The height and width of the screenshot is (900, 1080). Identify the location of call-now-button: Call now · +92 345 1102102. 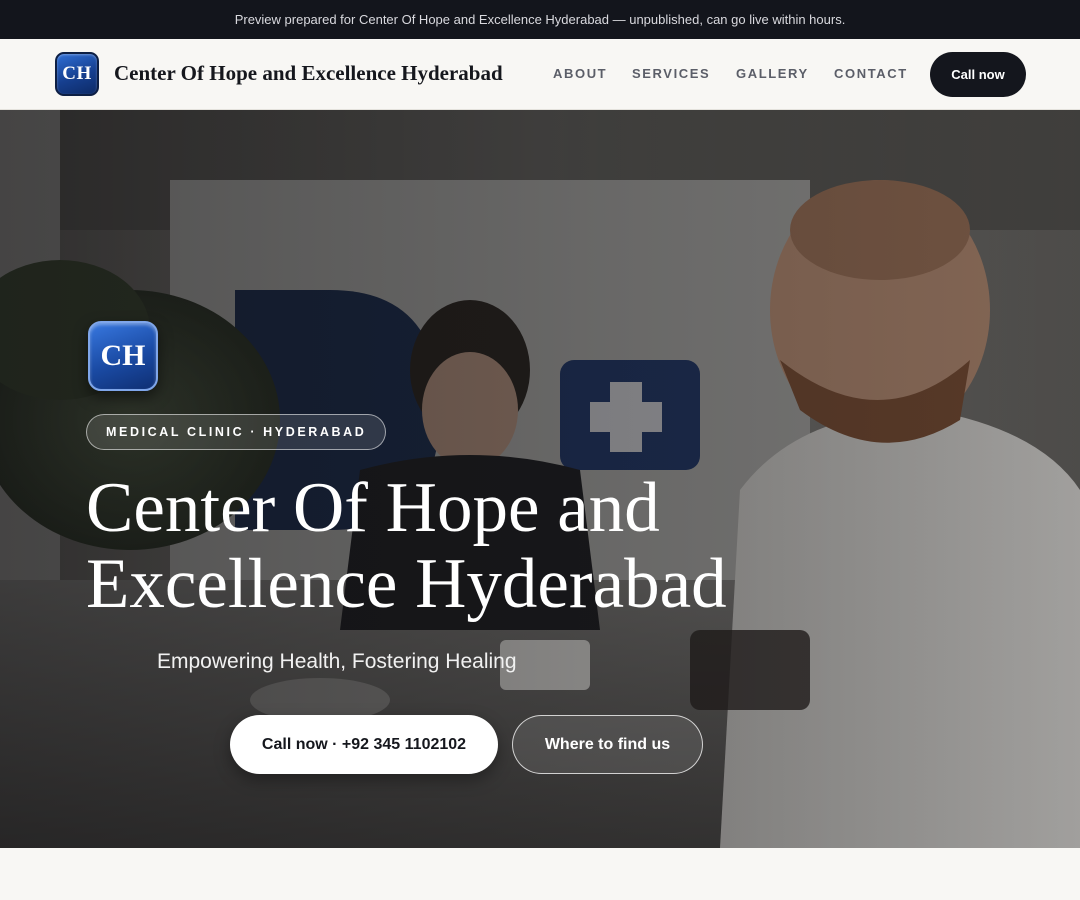
(364, 744).